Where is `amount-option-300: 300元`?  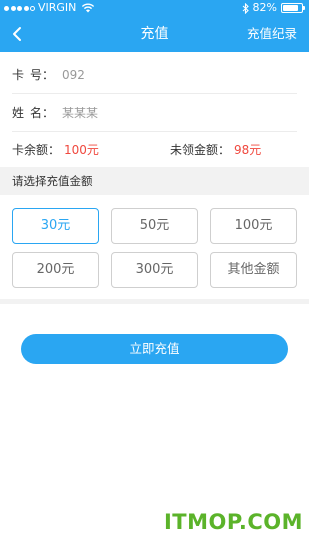 amount-option-300: 300元 is located at coordinates (154, 270).